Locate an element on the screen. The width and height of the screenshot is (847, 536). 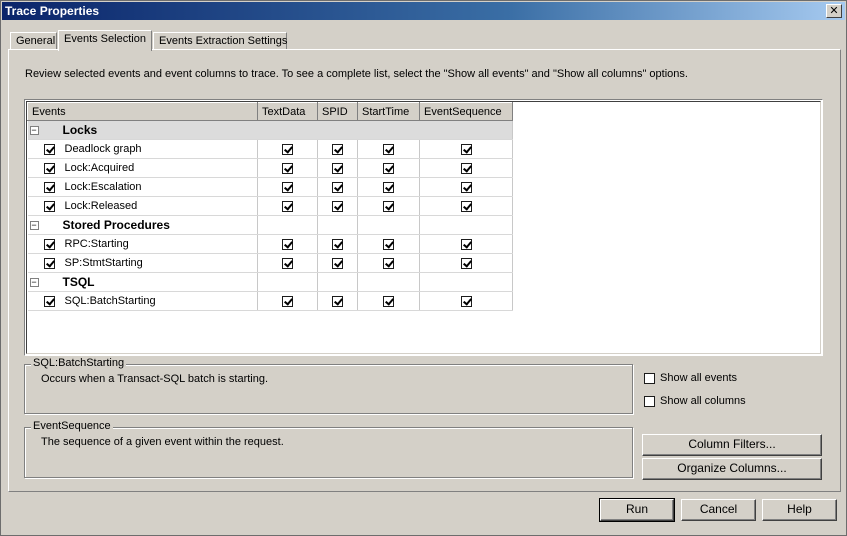
group-row-stored-procedures: − Stored Procedures is located at coordinates (270, 225).